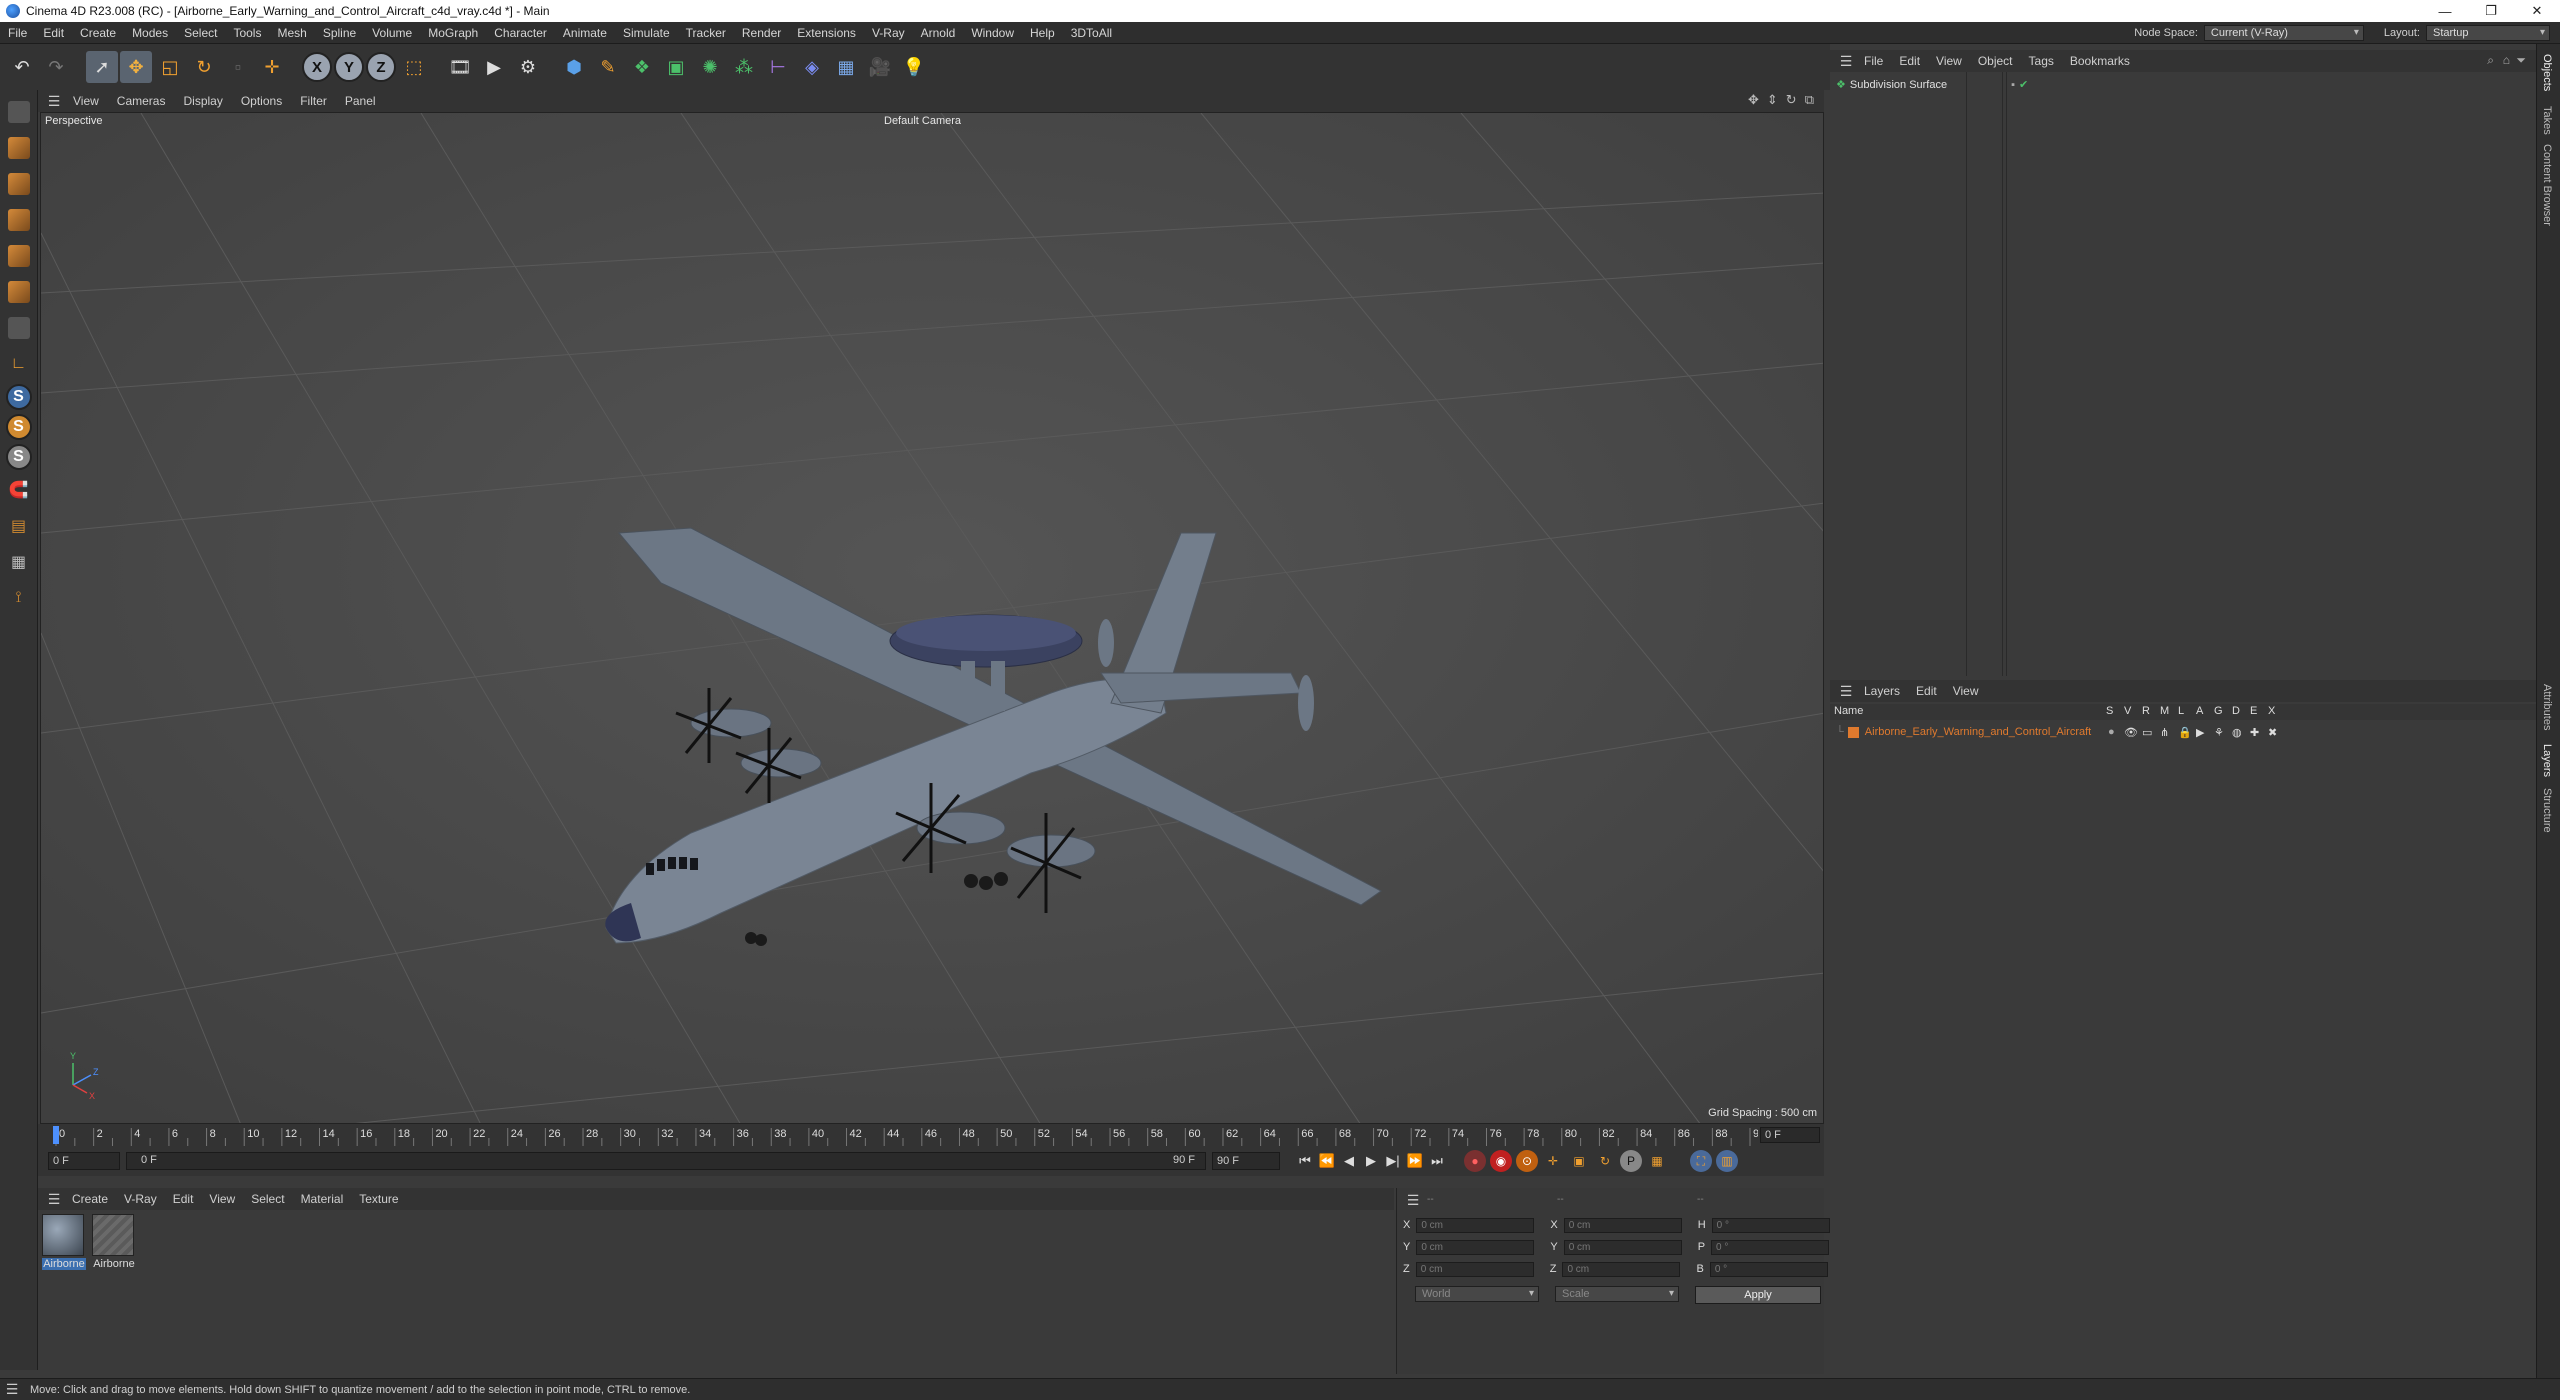 This screenshot has width=2560, height=1400. I want to click on menu-mesh: Mesh, so click(291, 33).